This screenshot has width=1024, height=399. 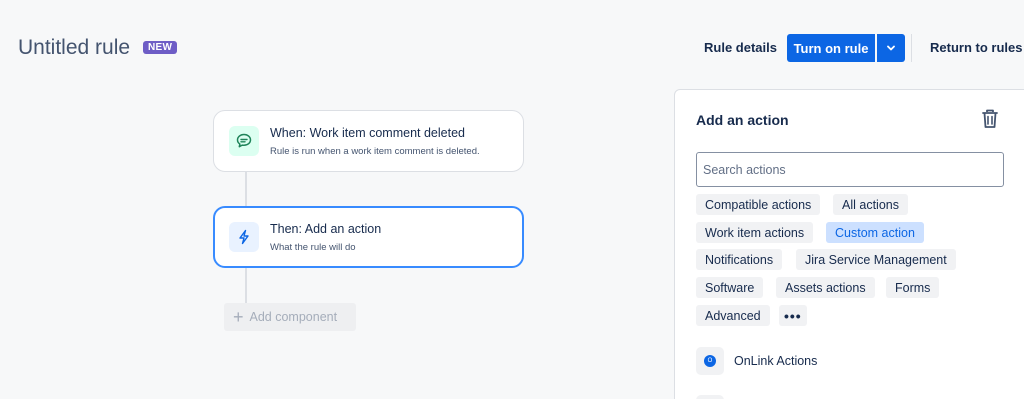 I want to click on header-divider, so click(x=911, y=48).